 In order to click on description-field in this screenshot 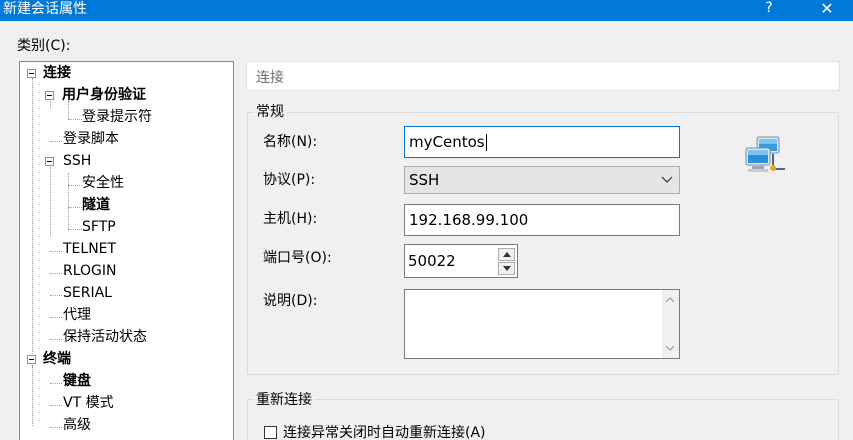, I will do `click(542, 324)`.